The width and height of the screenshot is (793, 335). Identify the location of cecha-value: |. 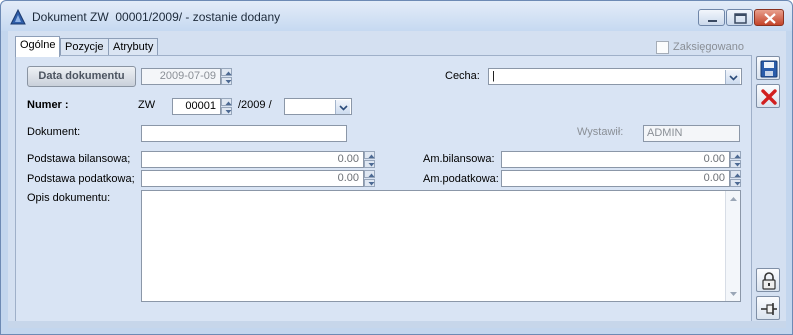
(493, 76).